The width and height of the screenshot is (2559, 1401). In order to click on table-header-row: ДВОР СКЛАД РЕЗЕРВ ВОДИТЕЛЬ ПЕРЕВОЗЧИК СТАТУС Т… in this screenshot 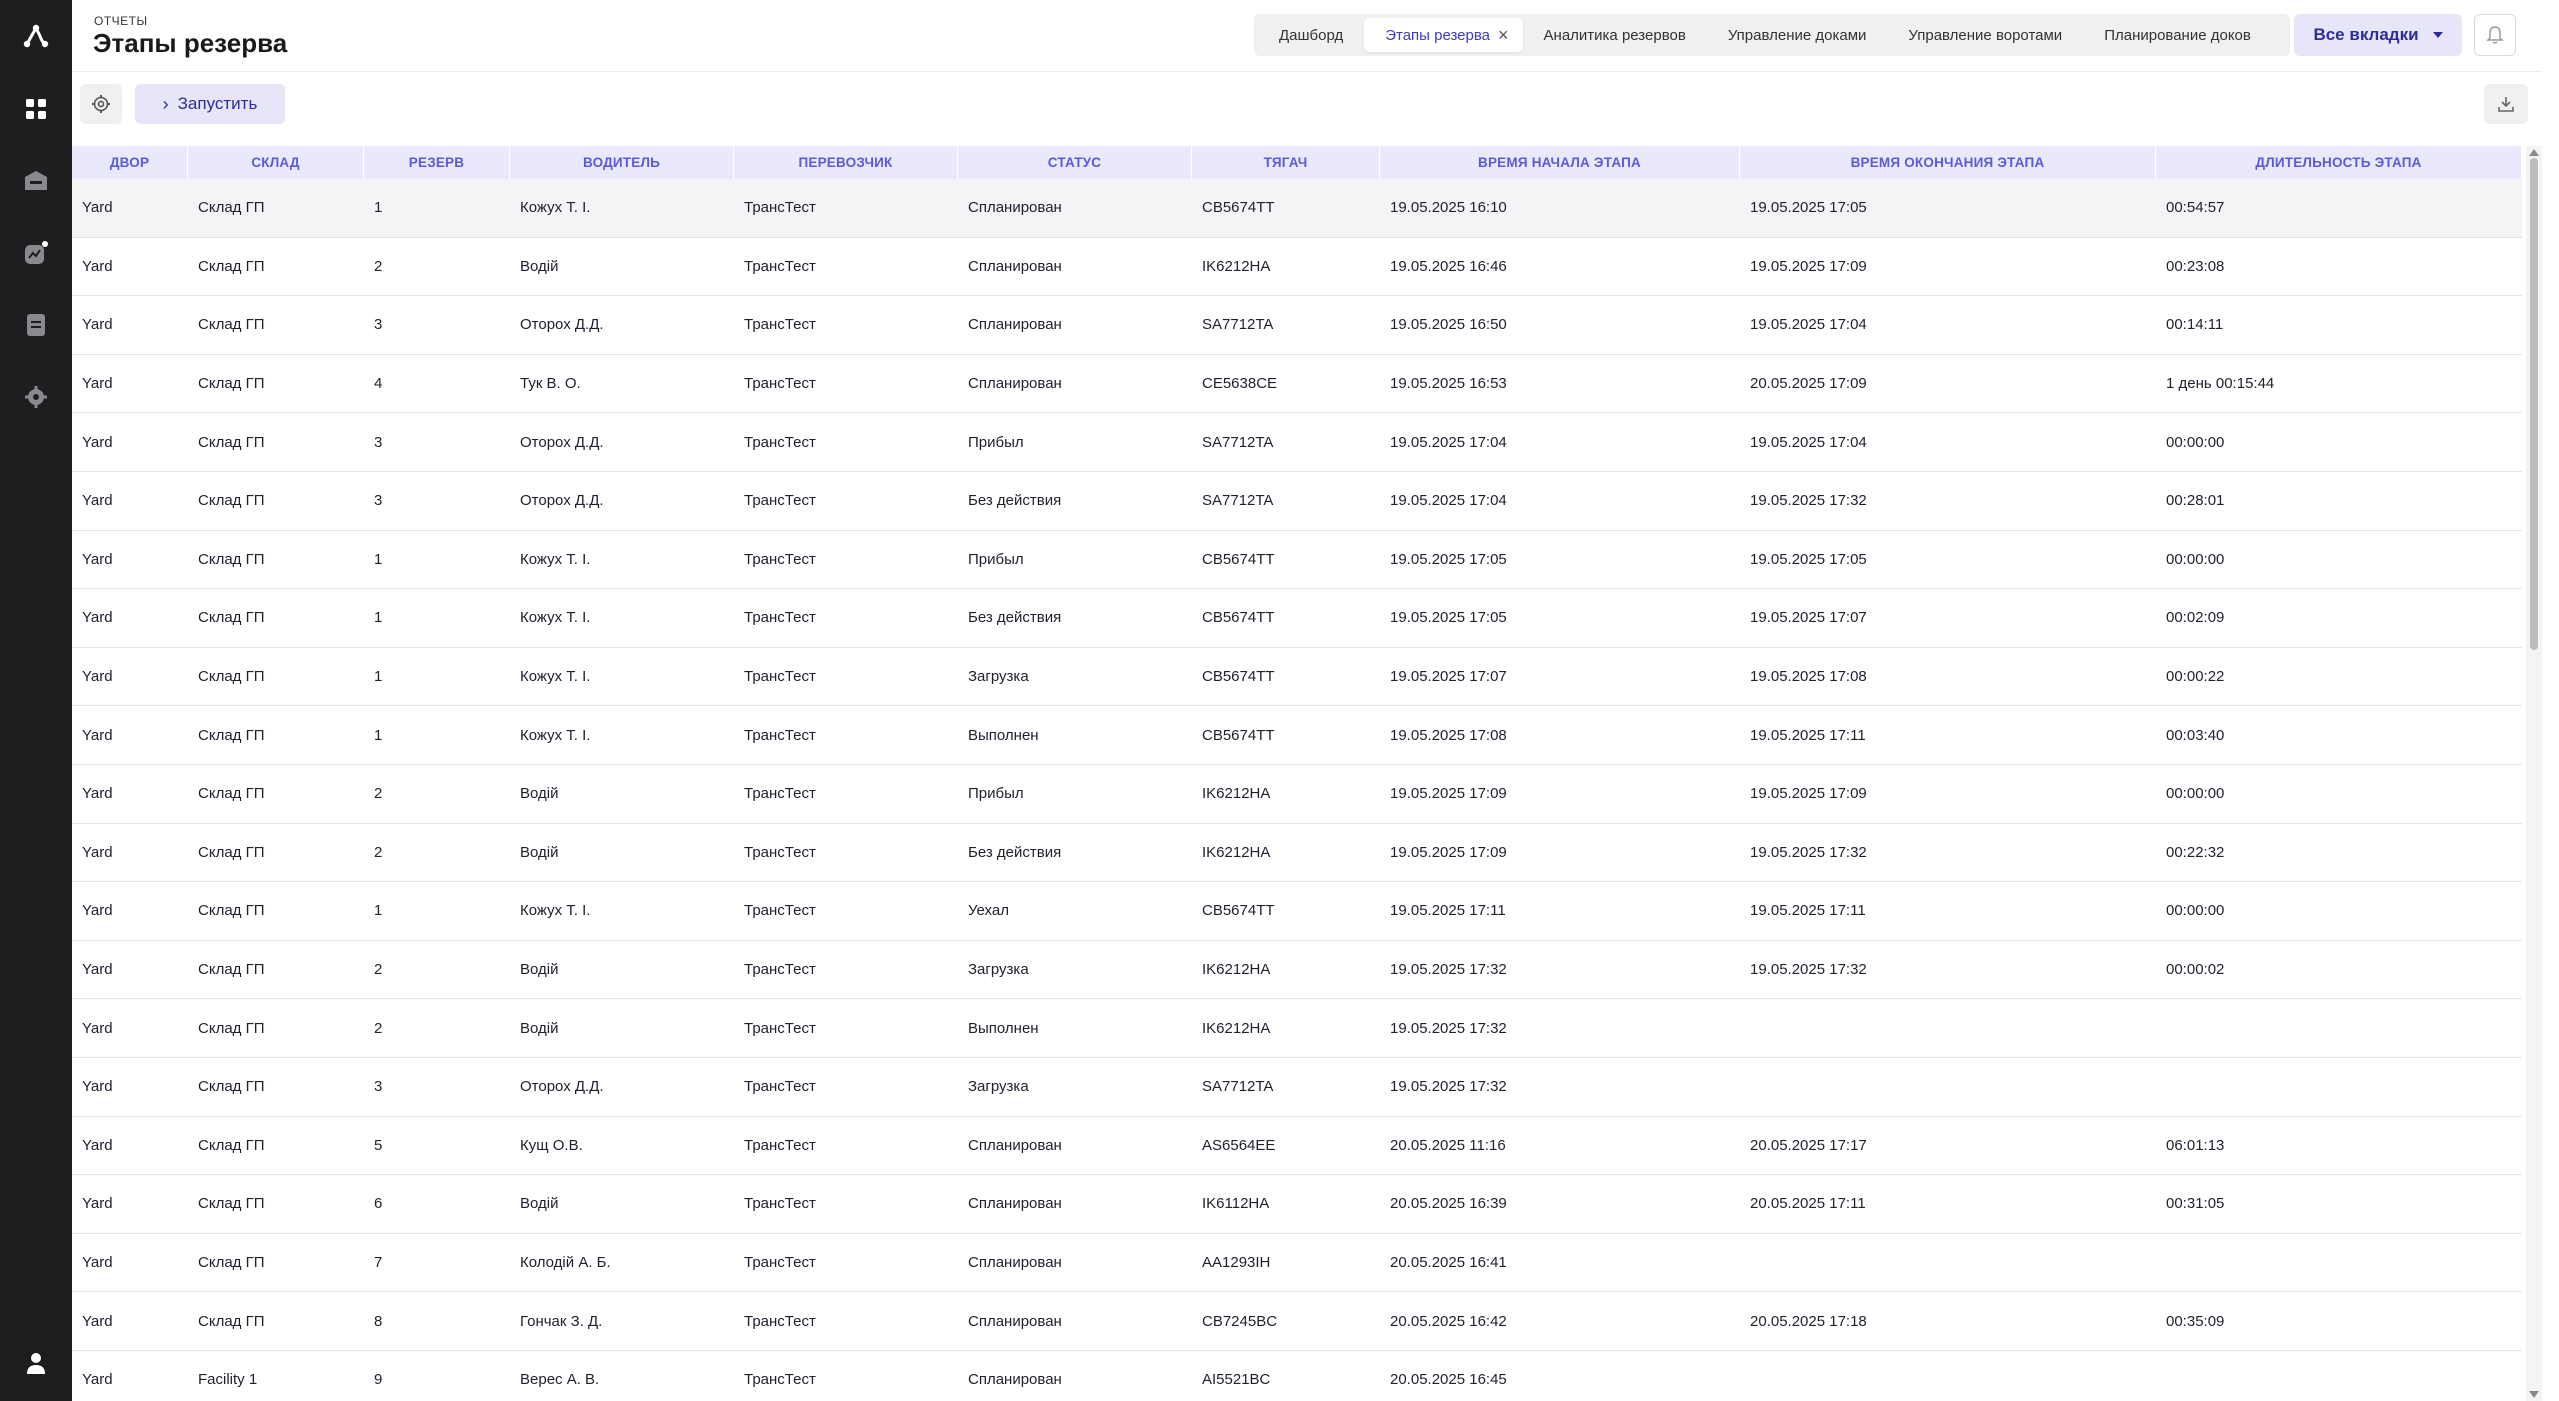, I will do `click(1297, 162)`.